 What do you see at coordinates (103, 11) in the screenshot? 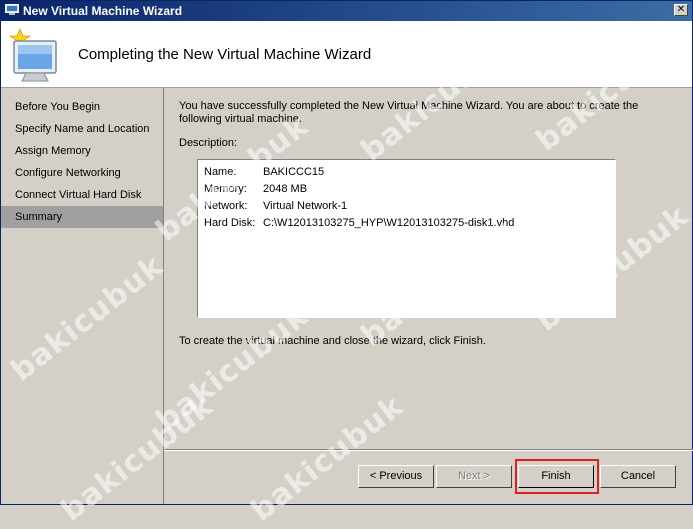
I see `window-title: New Virtual Machine Wizard` at bounding box center [103, 11].